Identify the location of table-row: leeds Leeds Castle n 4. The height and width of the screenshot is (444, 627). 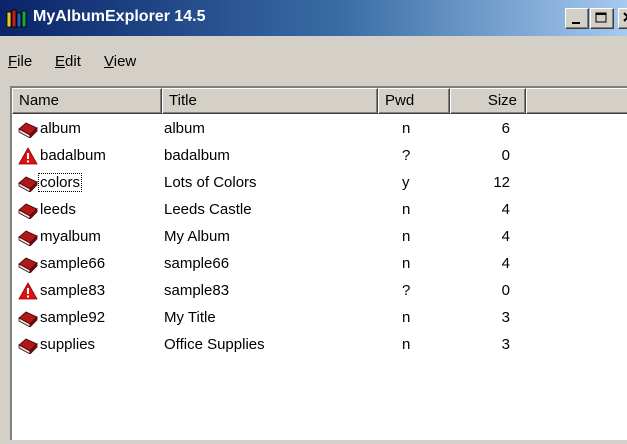
(319, 210).